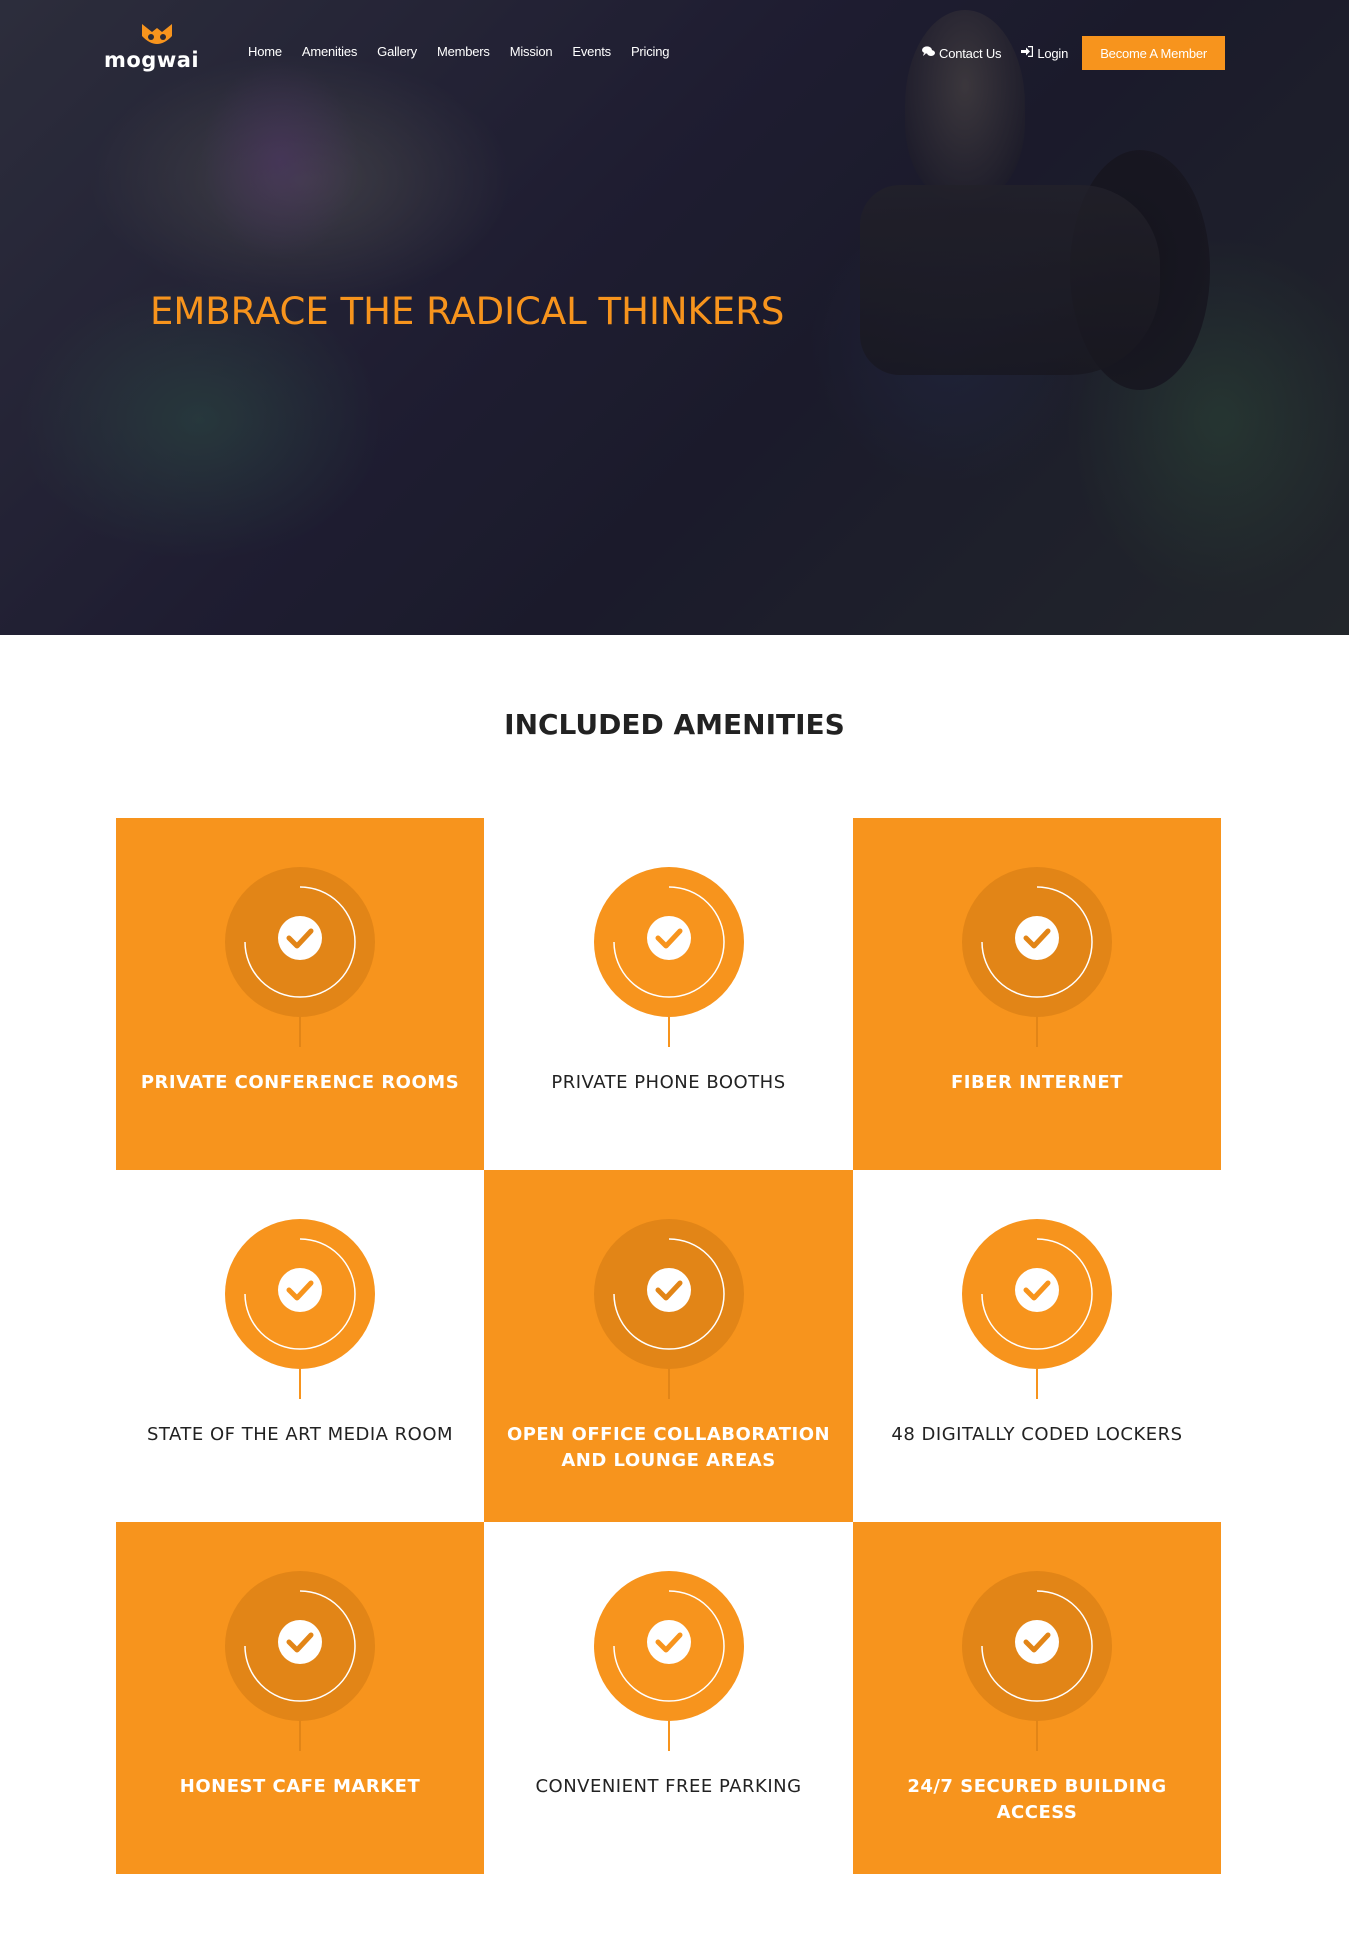  What do you see at coordinates (531, 51) in the screenshot?
I see `menu-item-mission: Mission` at bounding box center [531, 51].